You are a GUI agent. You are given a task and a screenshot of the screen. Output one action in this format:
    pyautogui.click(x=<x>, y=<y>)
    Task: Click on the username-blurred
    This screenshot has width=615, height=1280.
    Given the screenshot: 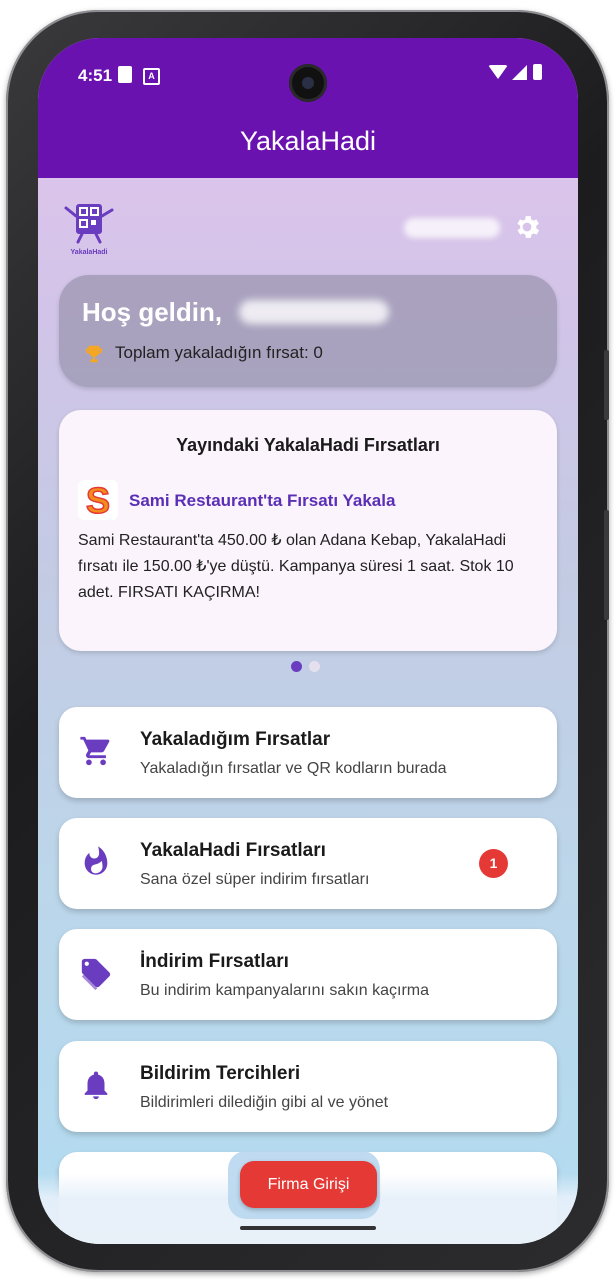 What is the action you would take?
    pyautogui.click(x=452, y=228)
    